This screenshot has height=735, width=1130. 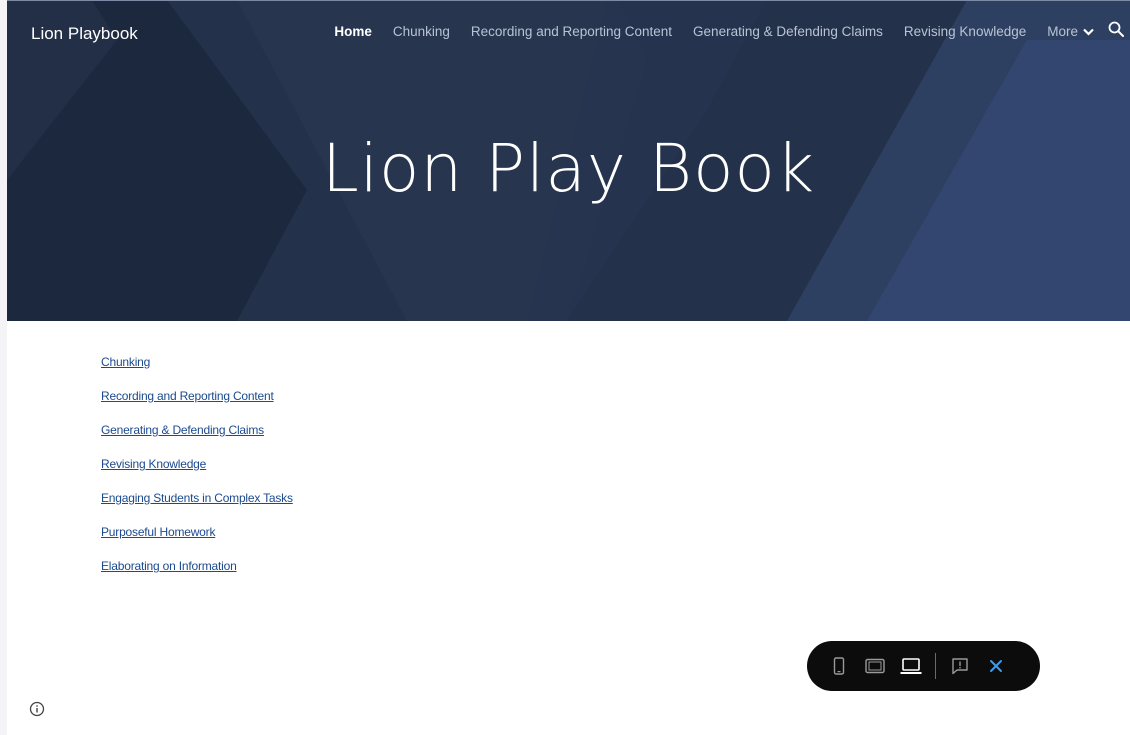 I want to click on link-revising-knowledge: Revising Knowledge, so click(x=197, y=464).